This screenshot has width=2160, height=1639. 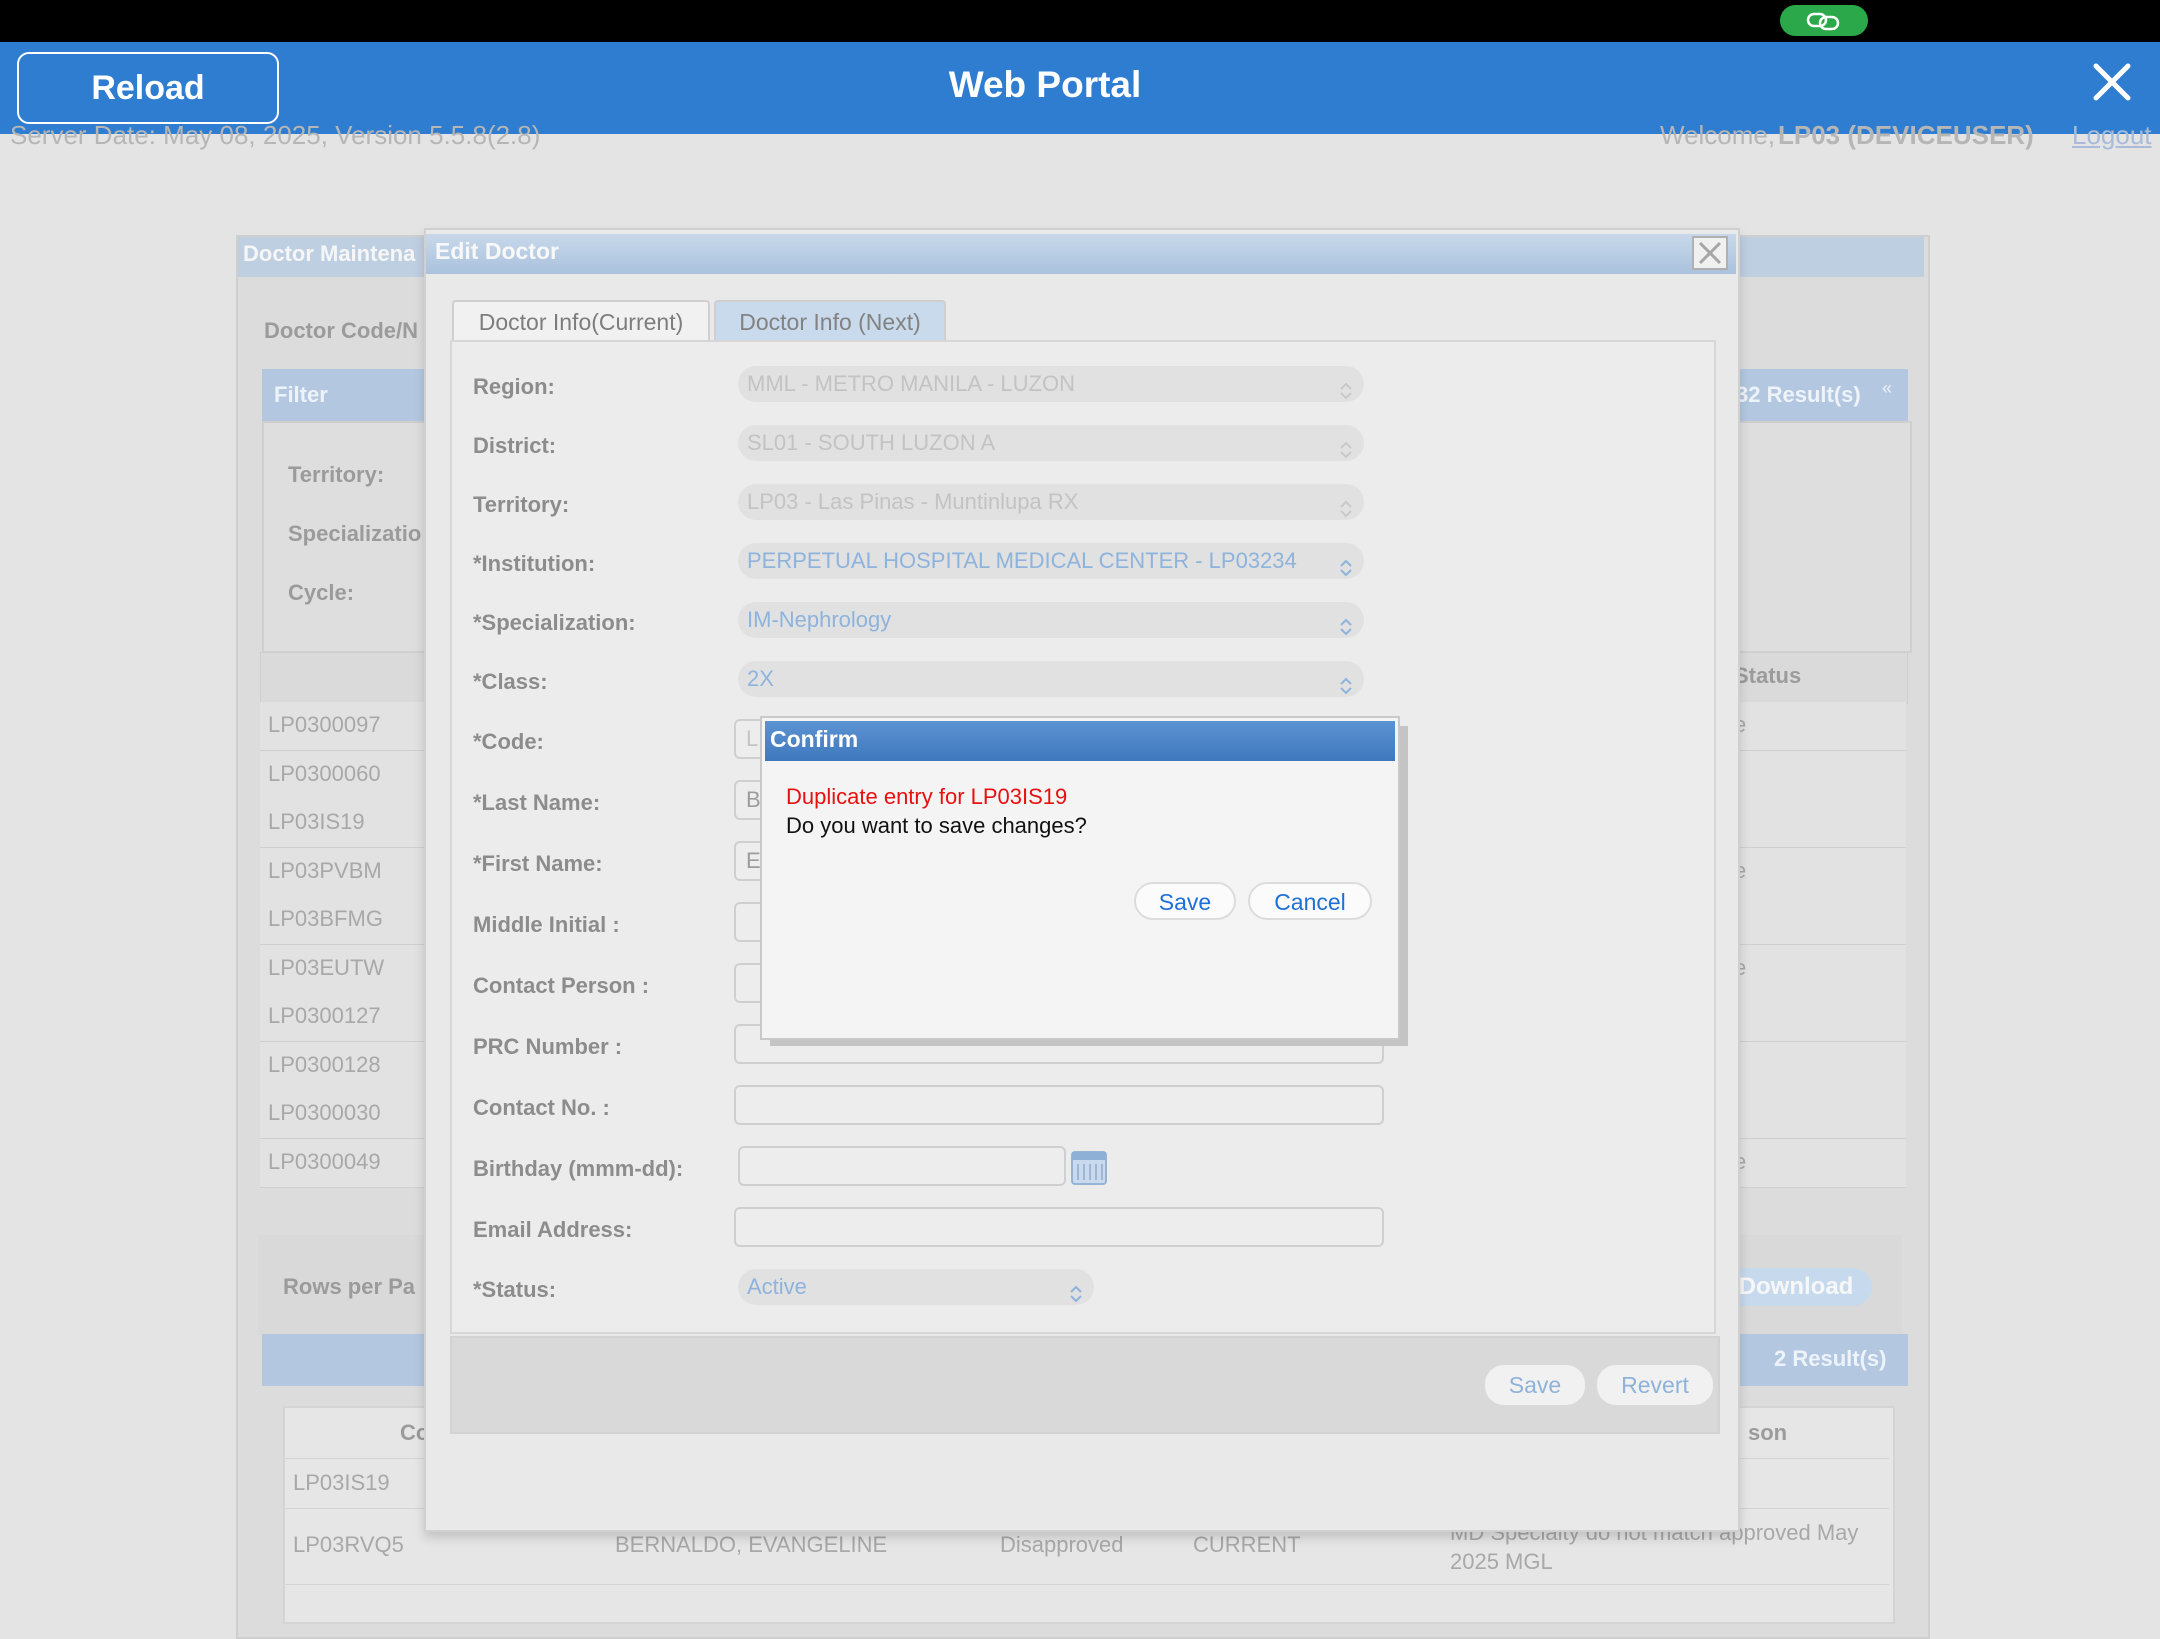 What do you see at coordinates (1830, 1358) in the screenshot?
I see `result-count-bottom: 2 Result(s)` at bounding box center [1830, 1358].